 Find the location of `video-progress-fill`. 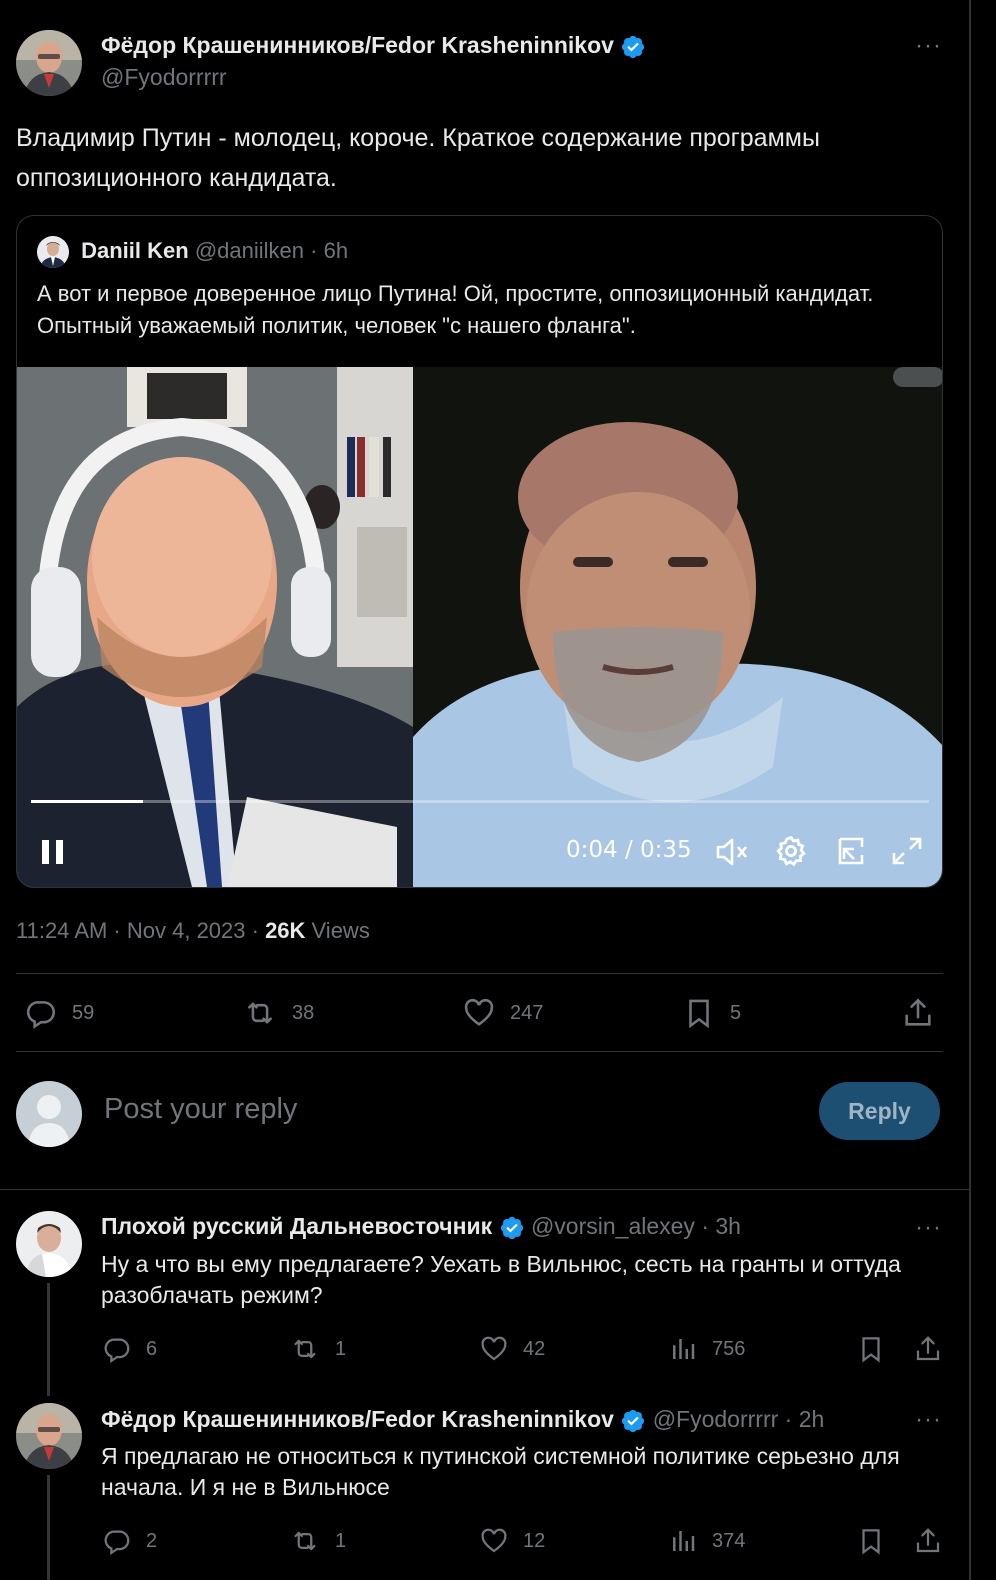

video-progress-fill is located at coordinates (87, 801).